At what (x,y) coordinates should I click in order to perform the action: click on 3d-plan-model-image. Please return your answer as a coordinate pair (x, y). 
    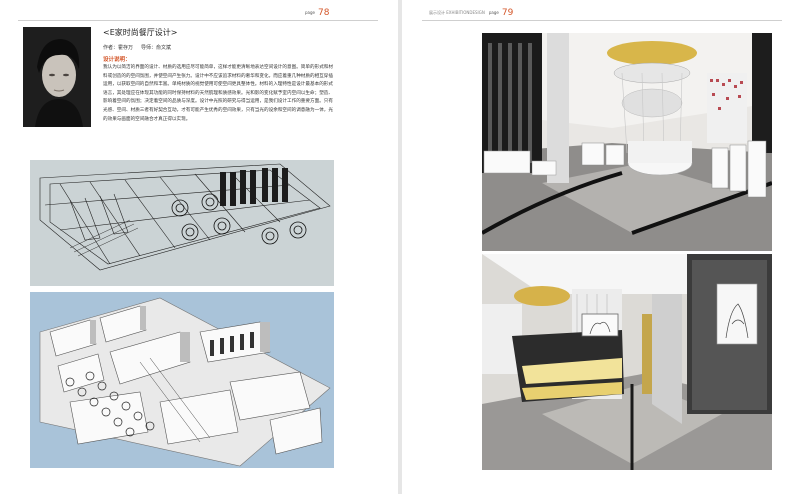
    Looking at the image, I should click on (182, 380).